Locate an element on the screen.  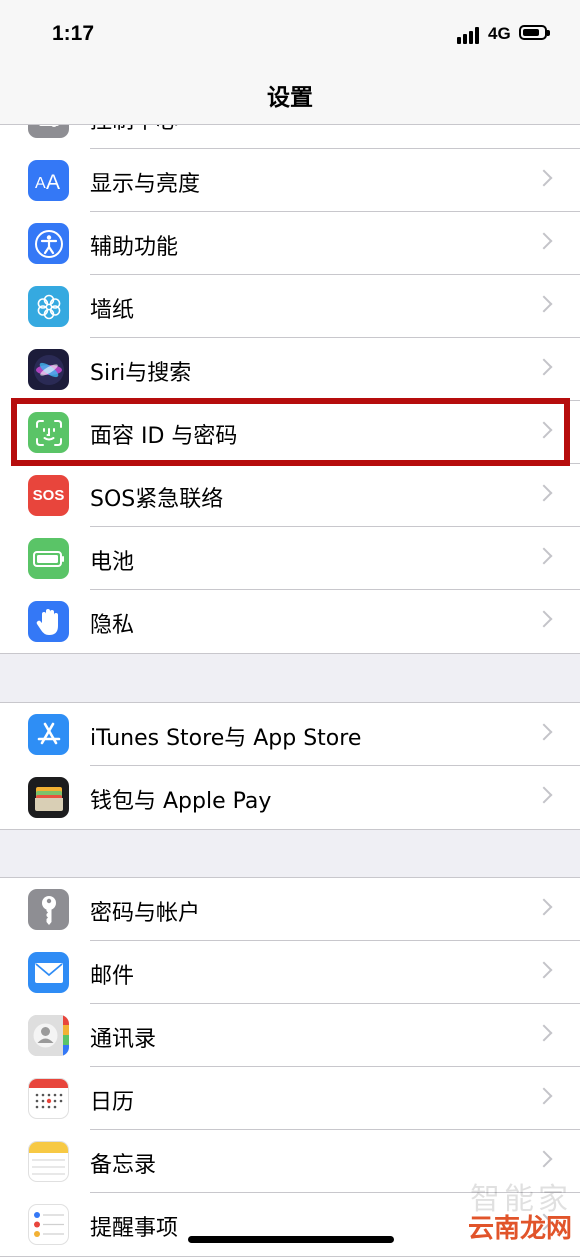
reminders-icon is located at coordinates (48, 1224).